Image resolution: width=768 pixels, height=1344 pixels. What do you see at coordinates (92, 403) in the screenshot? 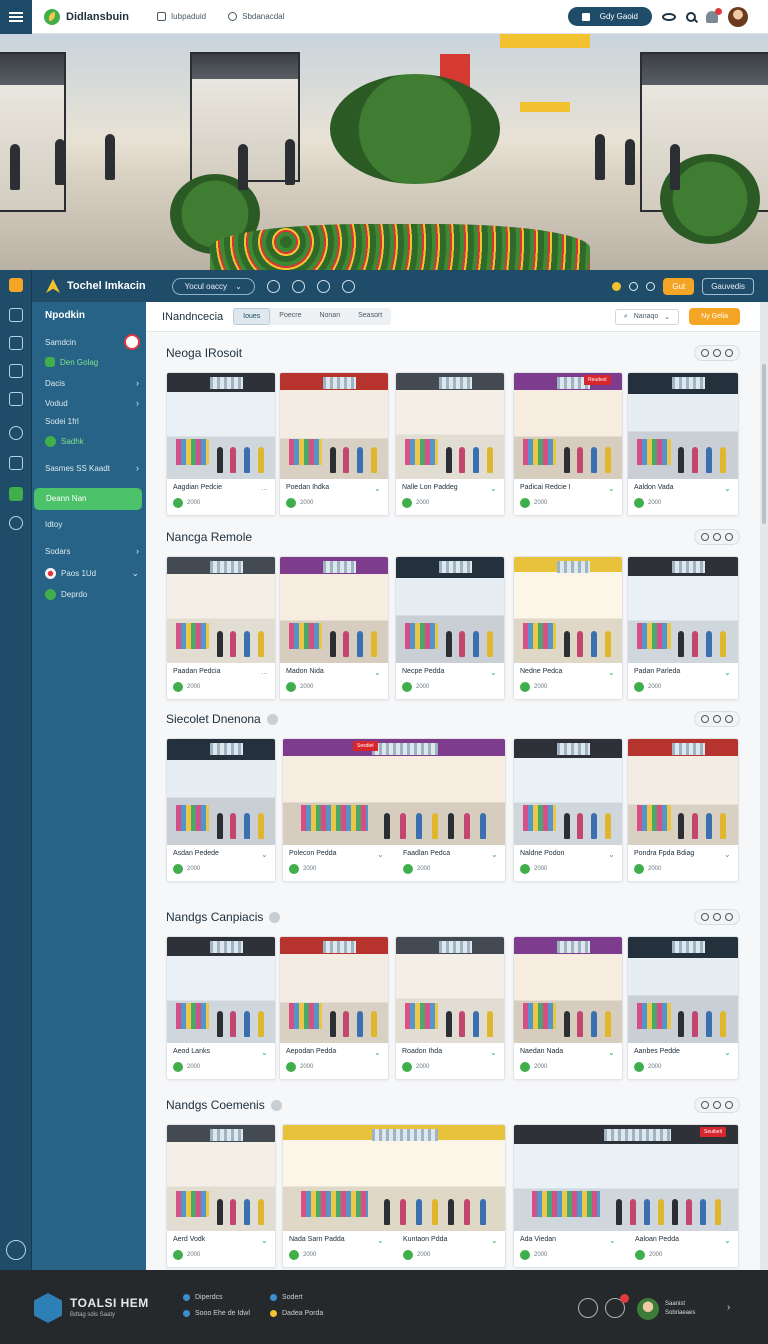
I see `sidebar-item-3: Vodud ›` at bounding box center [92, 403].